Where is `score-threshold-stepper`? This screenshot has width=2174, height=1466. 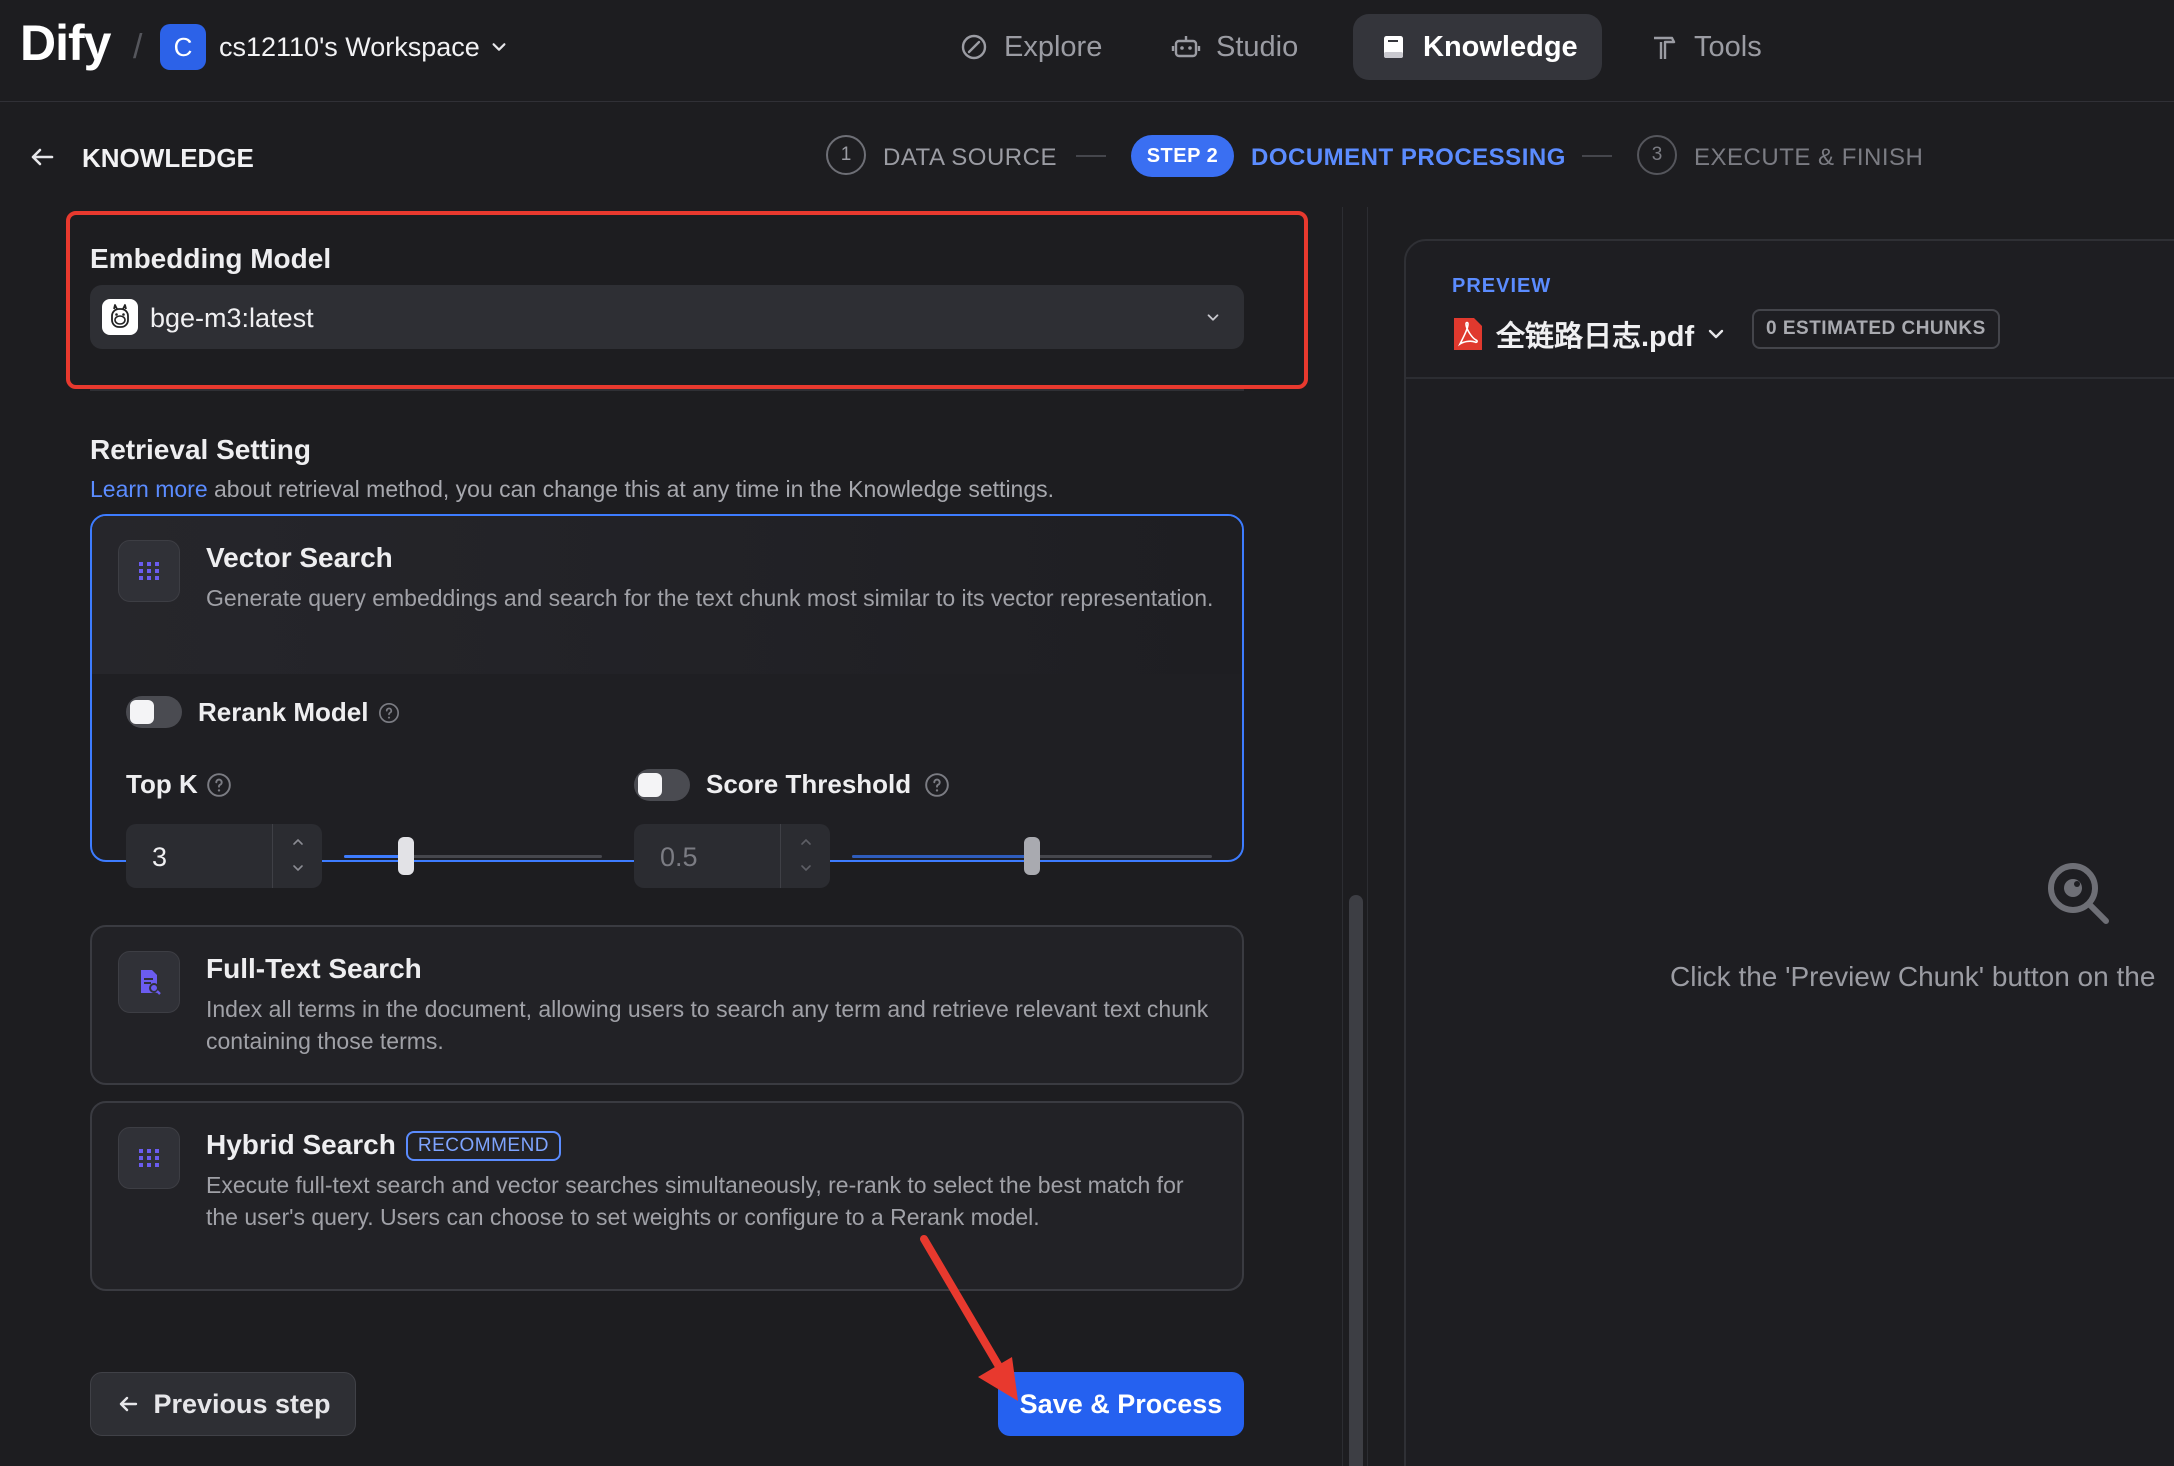
score-threshold-stepper is located at coordinates (805, 856).